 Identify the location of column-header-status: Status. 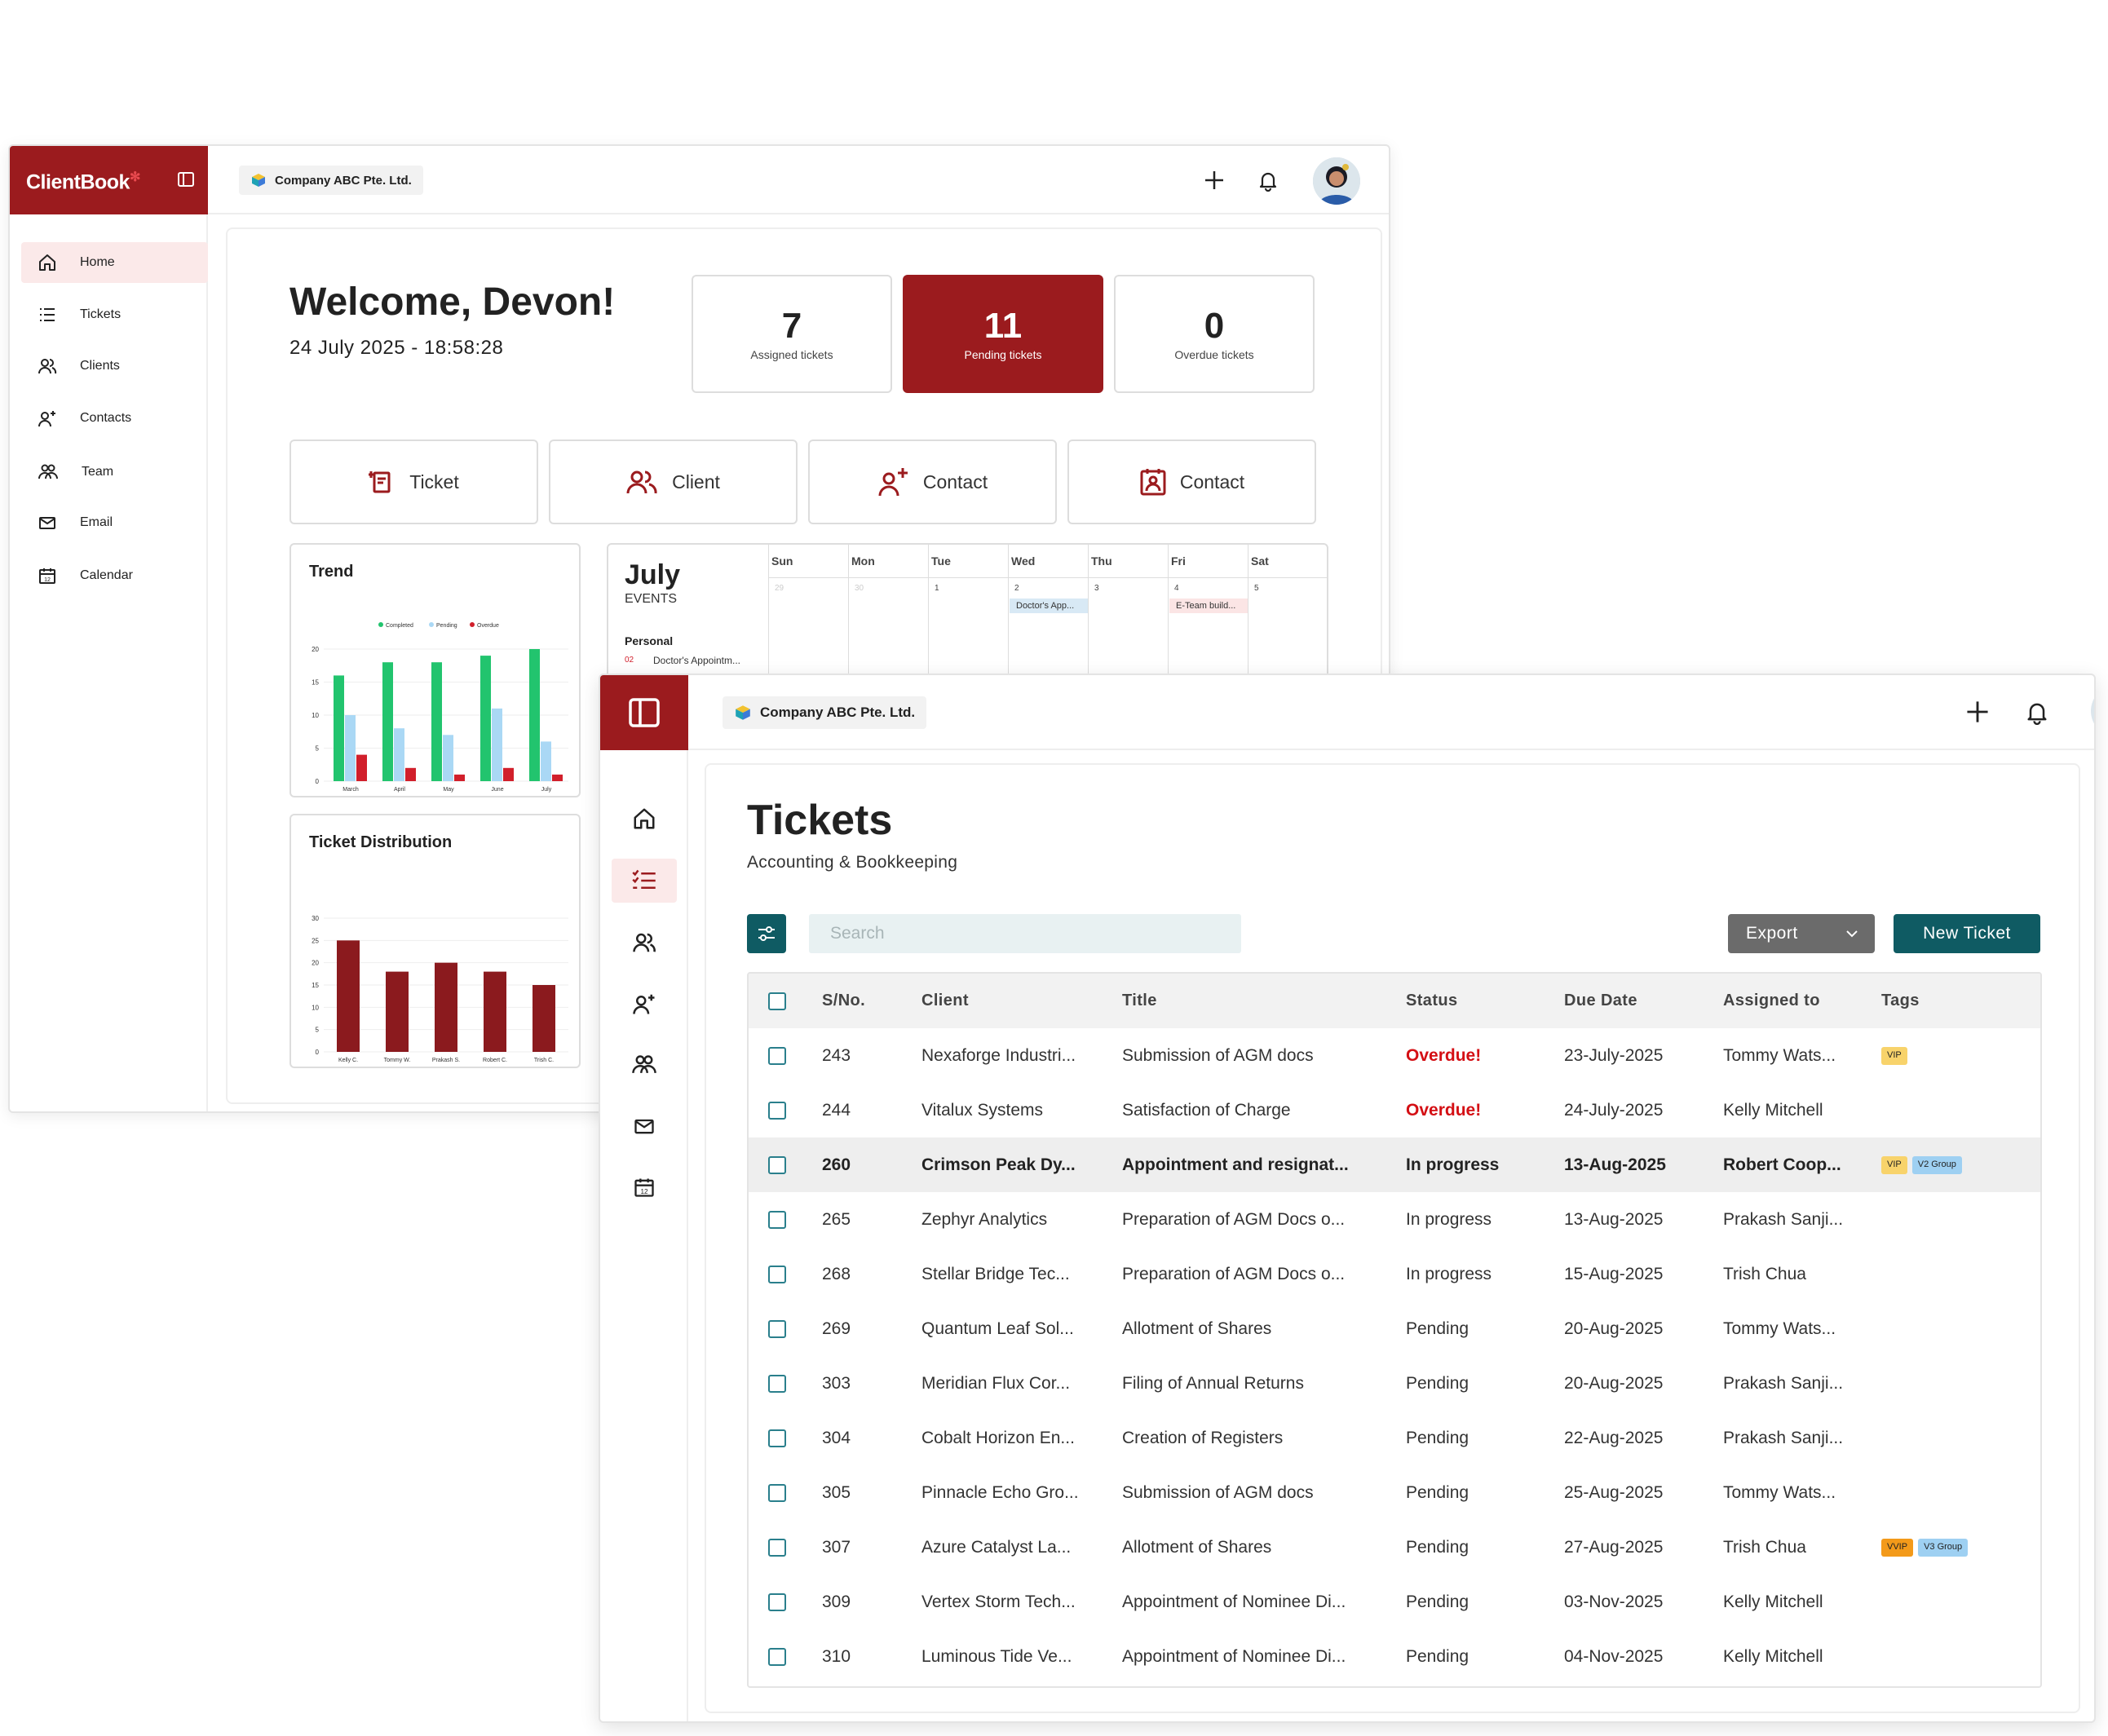
(1432, 1001).